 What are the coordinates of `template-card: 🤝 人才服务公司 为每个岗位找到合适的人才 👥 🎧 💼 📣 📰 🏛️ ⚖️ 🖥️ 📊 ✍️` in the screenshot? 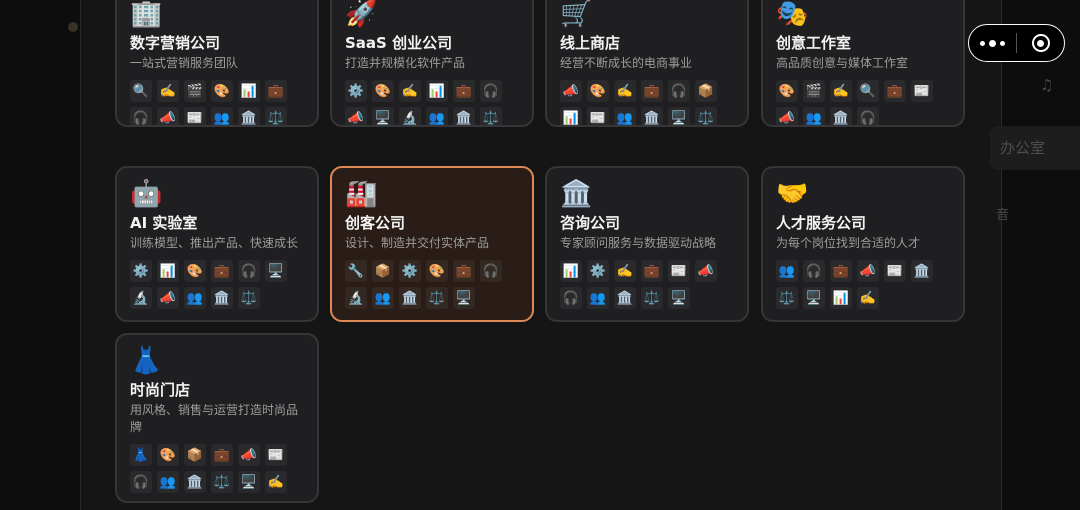 It's located at (863, 244).